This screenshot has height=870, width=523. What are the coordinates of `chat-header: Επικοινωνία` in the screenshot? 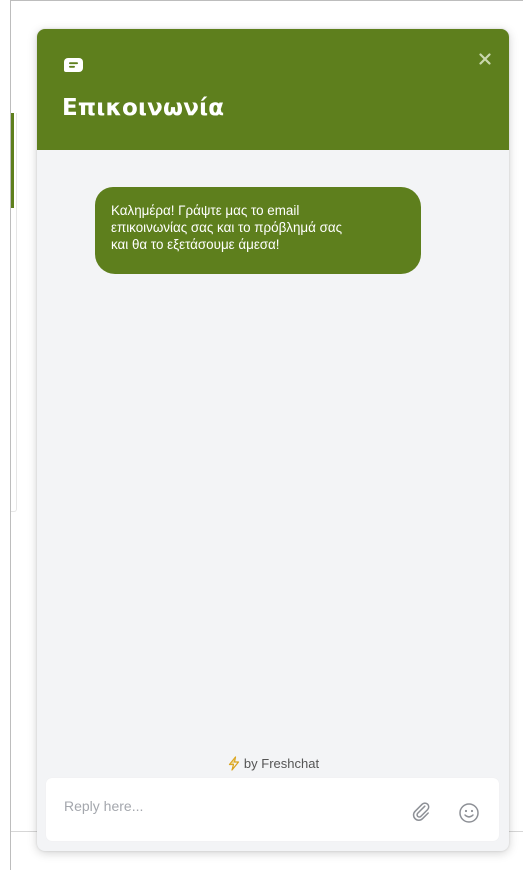 It's located at (273, 89).